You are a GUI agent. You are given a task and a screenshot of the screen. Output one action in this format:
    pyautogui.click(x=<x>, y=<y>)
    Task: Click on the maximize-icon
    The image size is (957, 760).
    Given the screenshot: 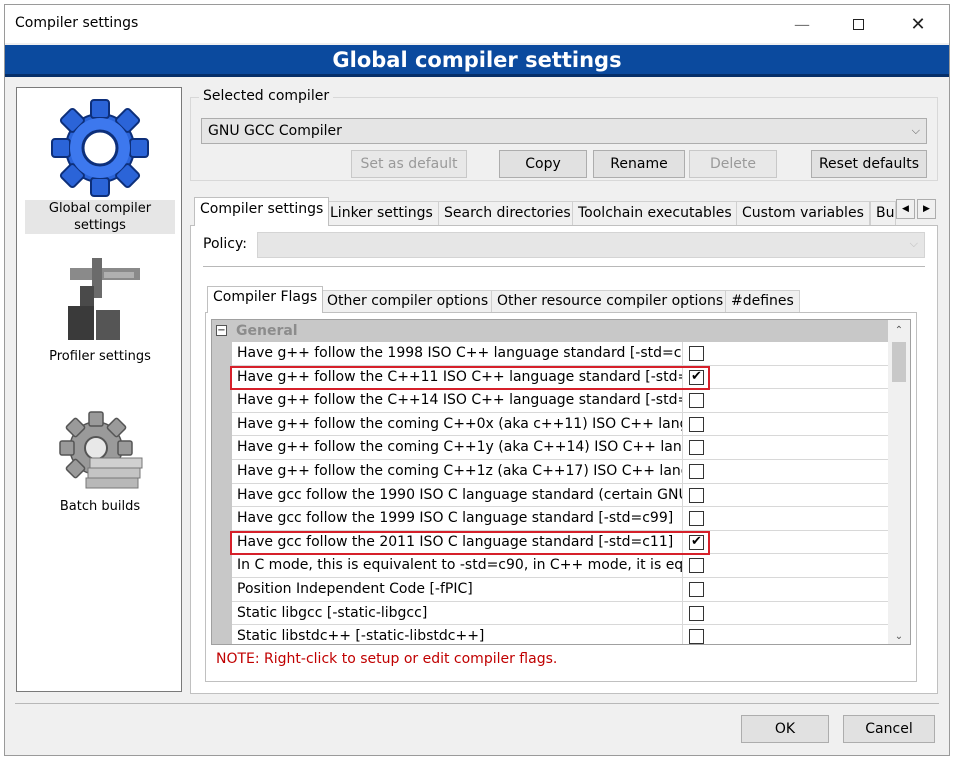 What is the action you would take?
    pyautogui.click(x=858, y=24)
    